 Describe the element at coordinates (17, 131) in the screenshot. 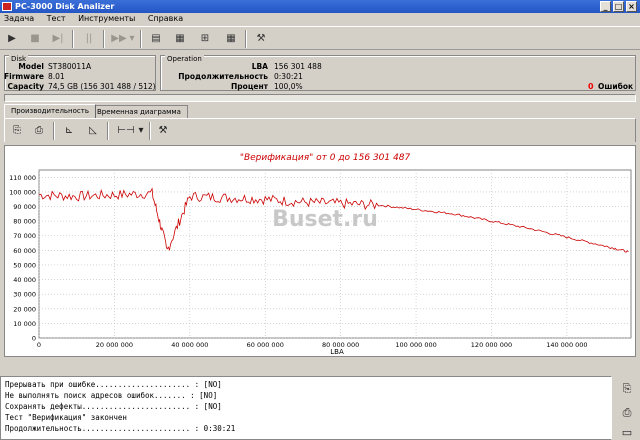

I see `export-icon: ⎘` at that location.